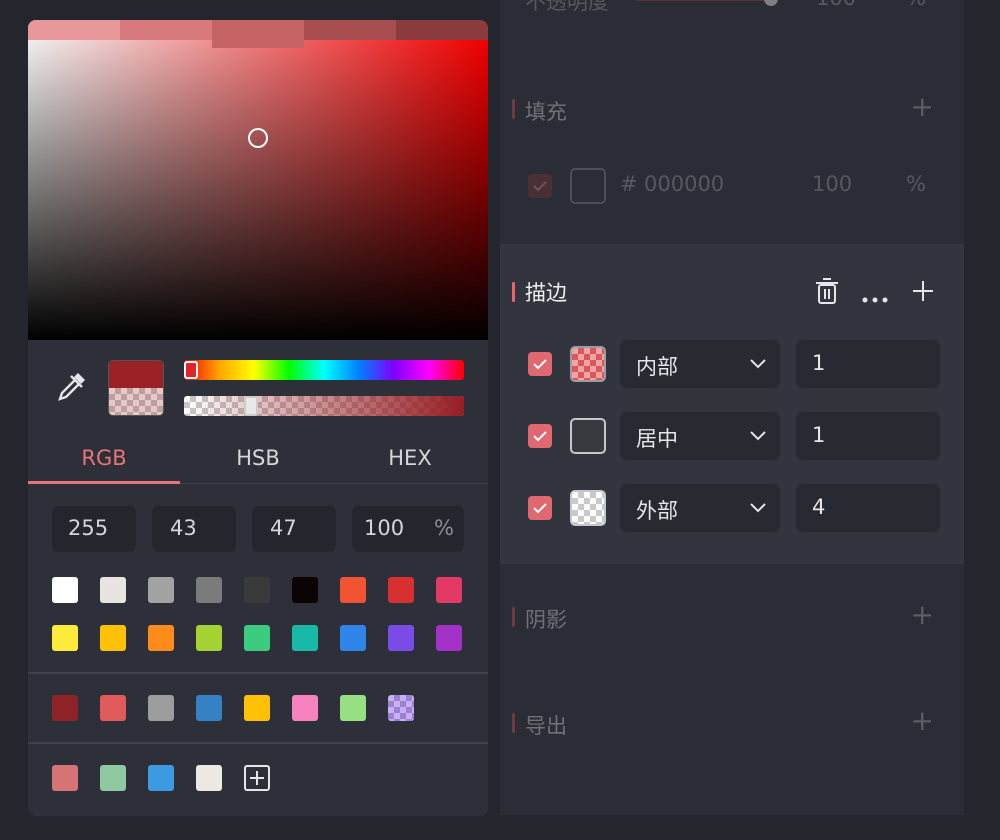  I want to click on fill-checkbox, so click(540, 186).